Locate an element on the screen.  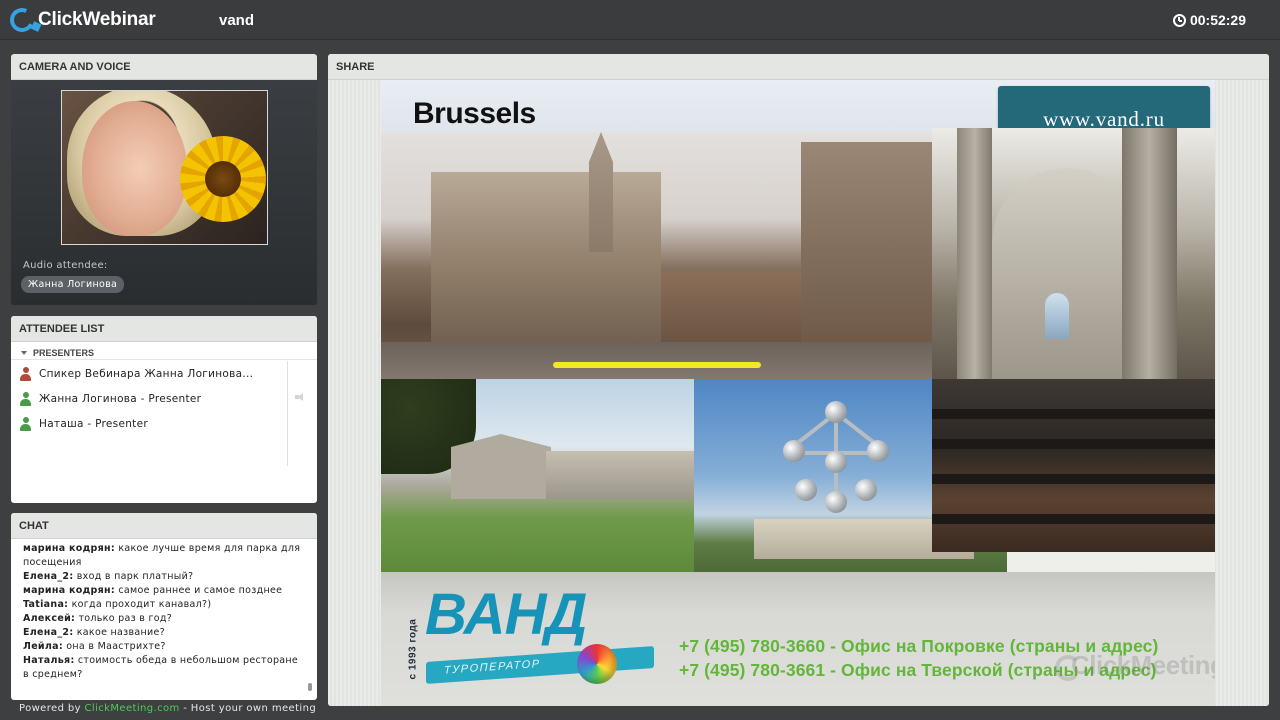
attendee-panel-title: ATTENDEE LIST is located at coordinates (164, 329).